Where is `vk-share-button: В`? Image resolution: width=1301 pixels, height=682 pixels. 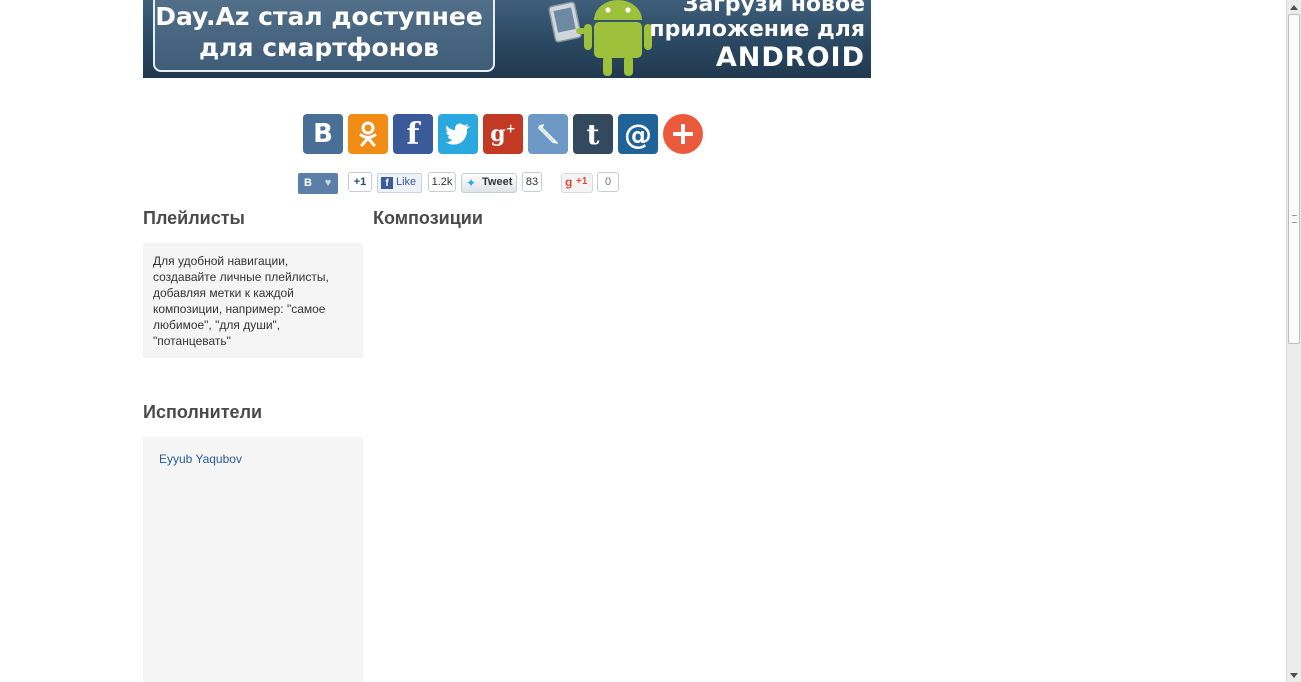
vk-share-button: В is located at coordinates (323, 134).